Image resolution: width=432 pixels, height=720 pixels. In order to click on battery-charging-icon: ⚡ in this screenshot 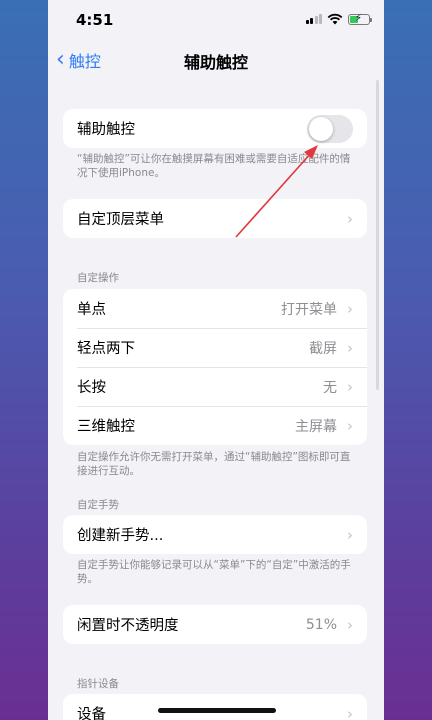, I will do `click(360, 19)`.